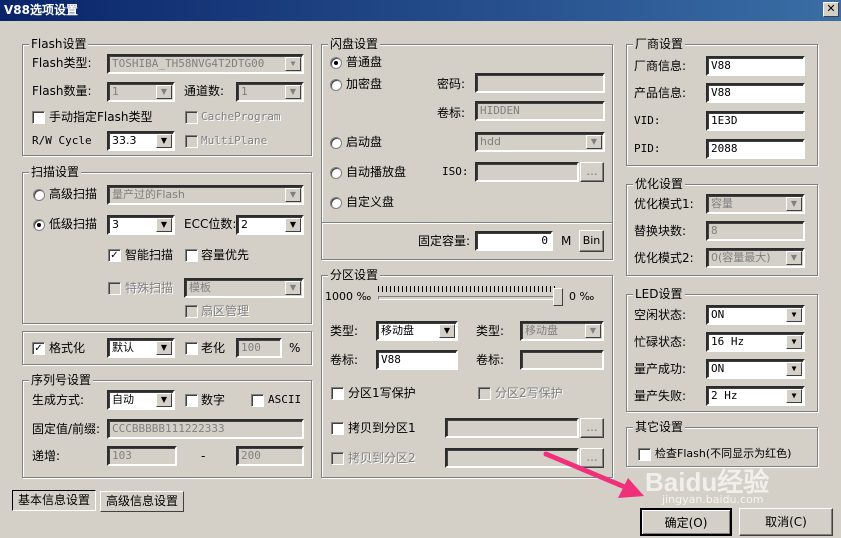 This screenshot has width=841, height=538. Describe the element at coordinates (191, 400) in the screenshot. I see `digits-checkbox` at that location.